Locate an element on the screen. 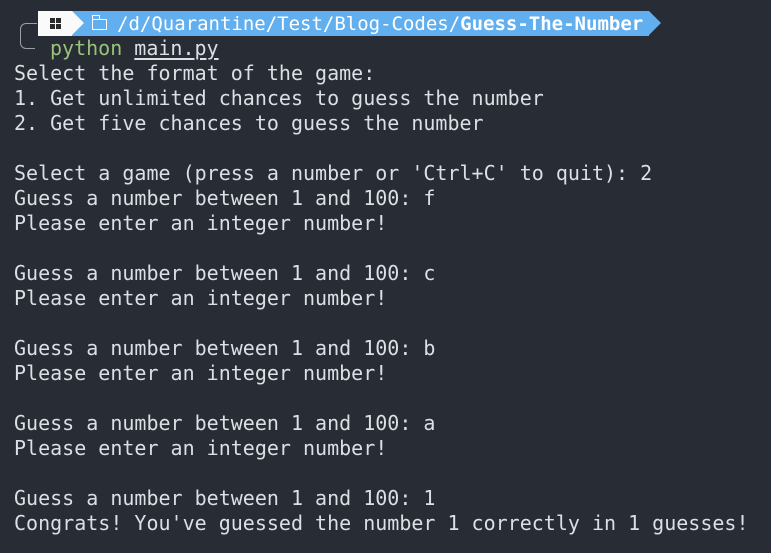 The height and width of the screenshot is (553, 771). folder-icon is located at coordinates (99, 22).